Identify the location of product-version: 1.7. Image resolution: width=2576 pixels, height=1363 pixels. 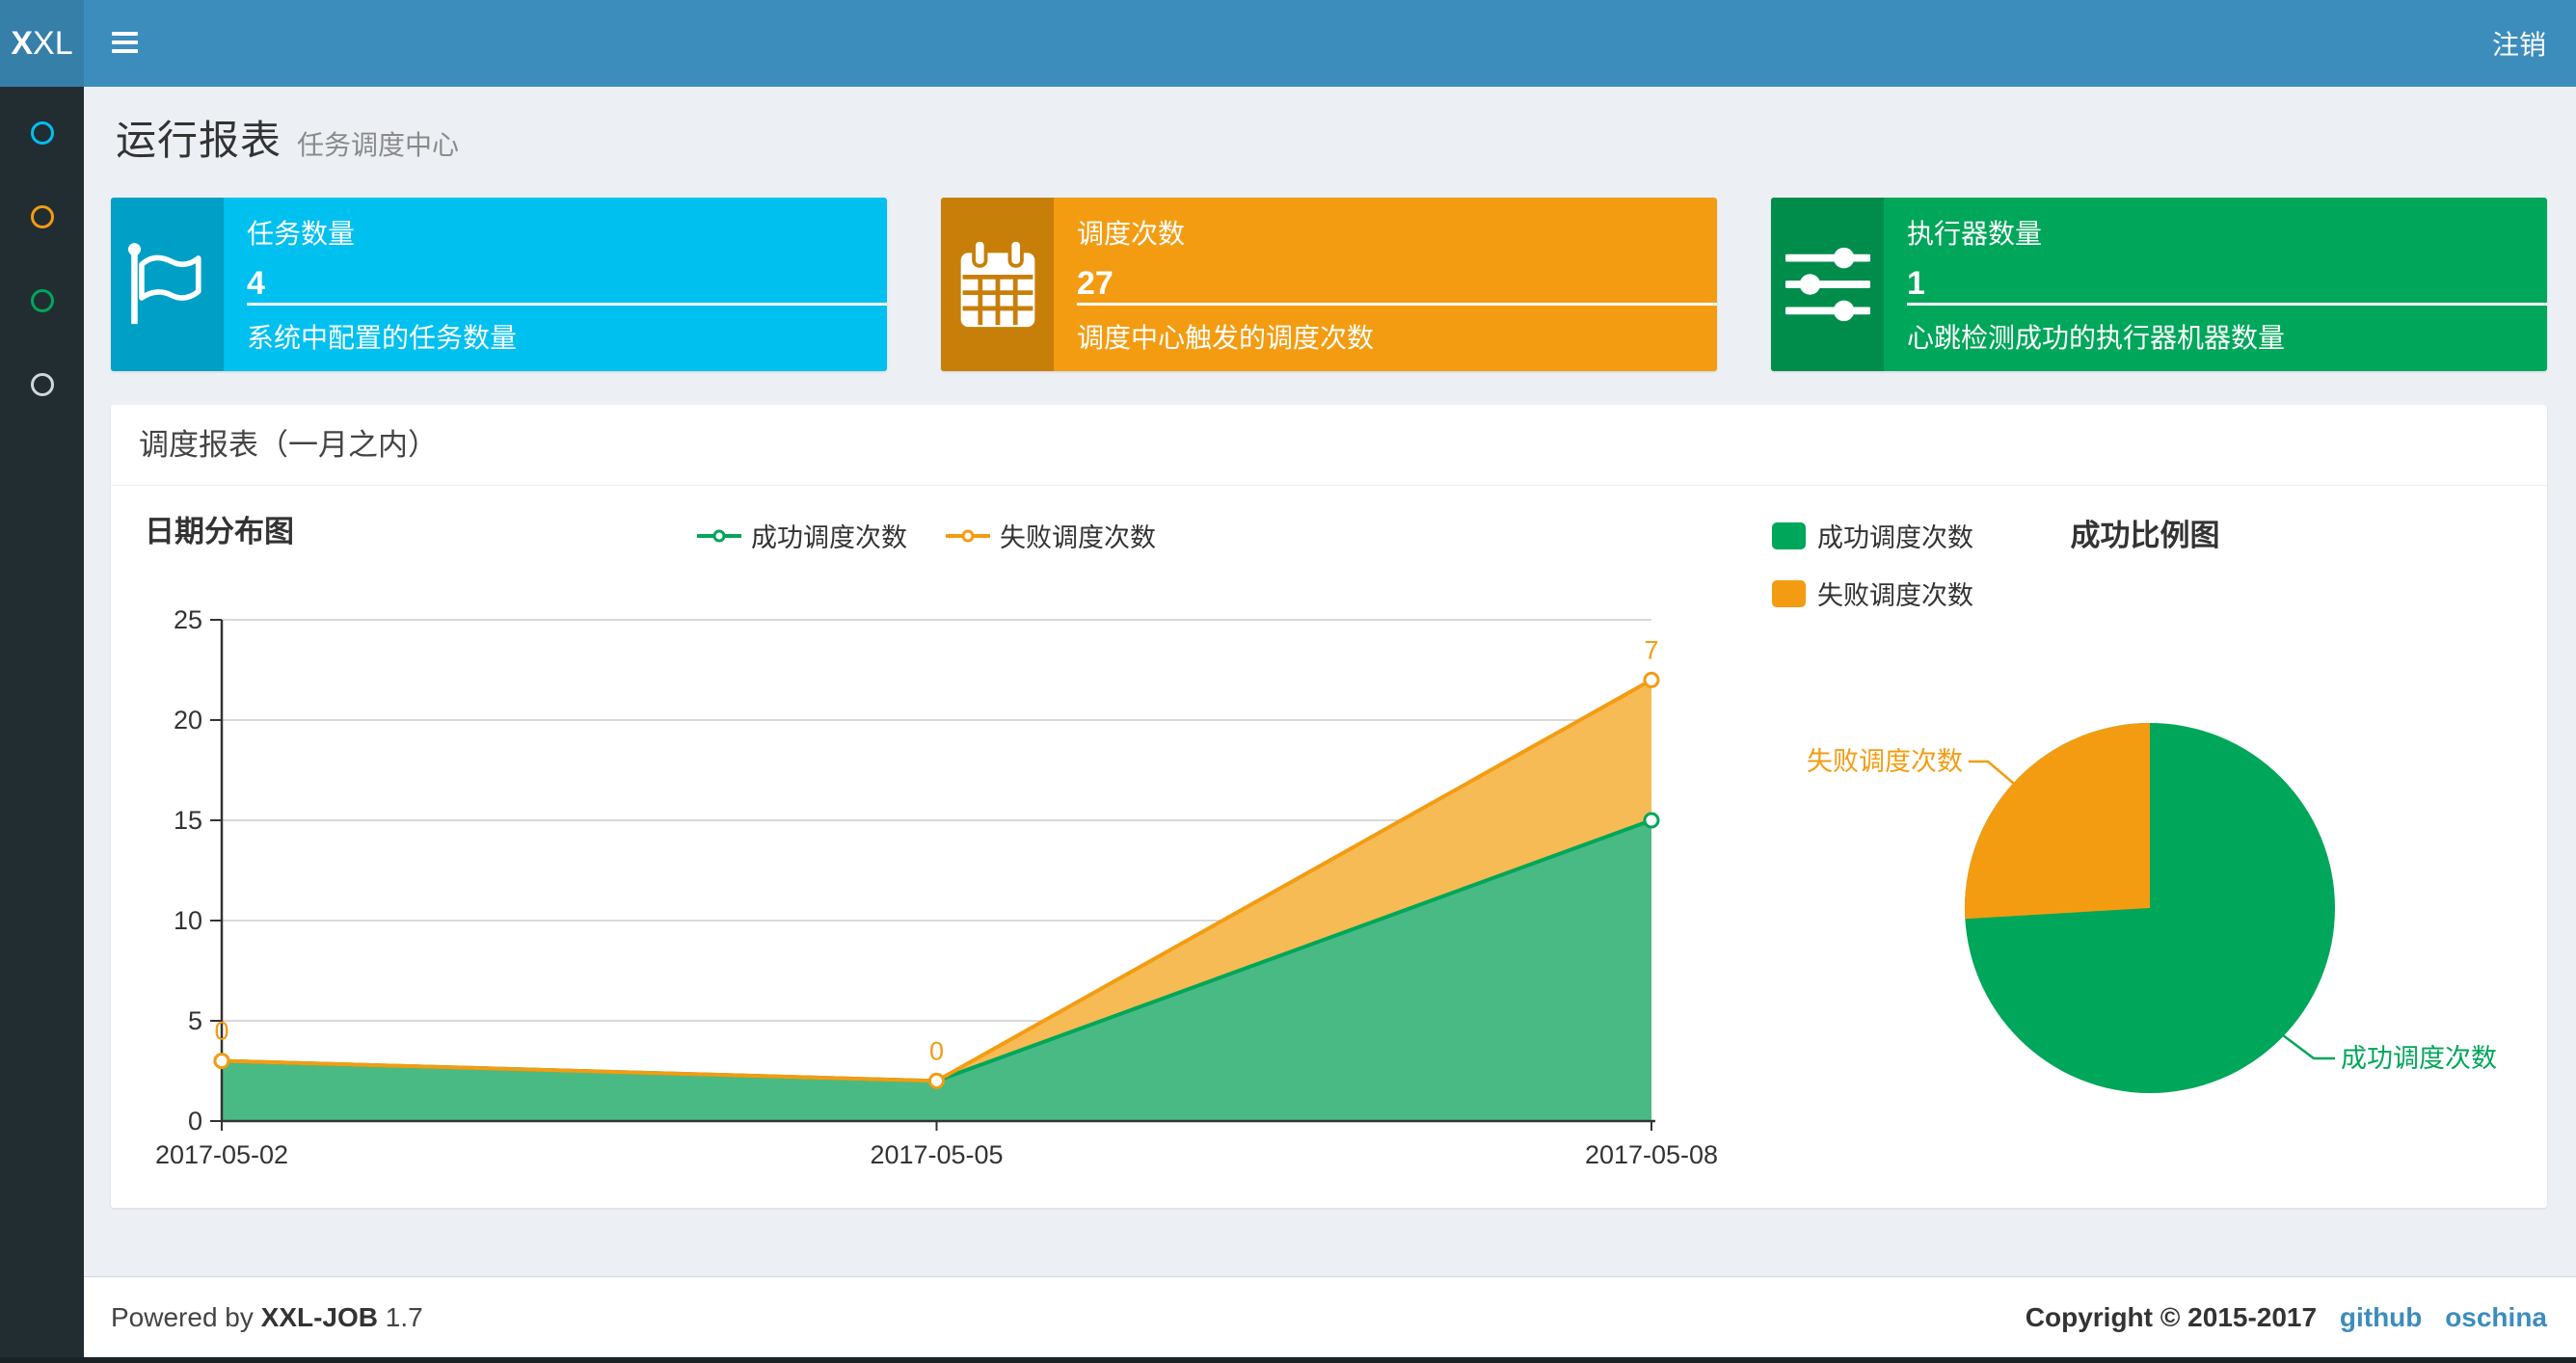
(404, 1316).